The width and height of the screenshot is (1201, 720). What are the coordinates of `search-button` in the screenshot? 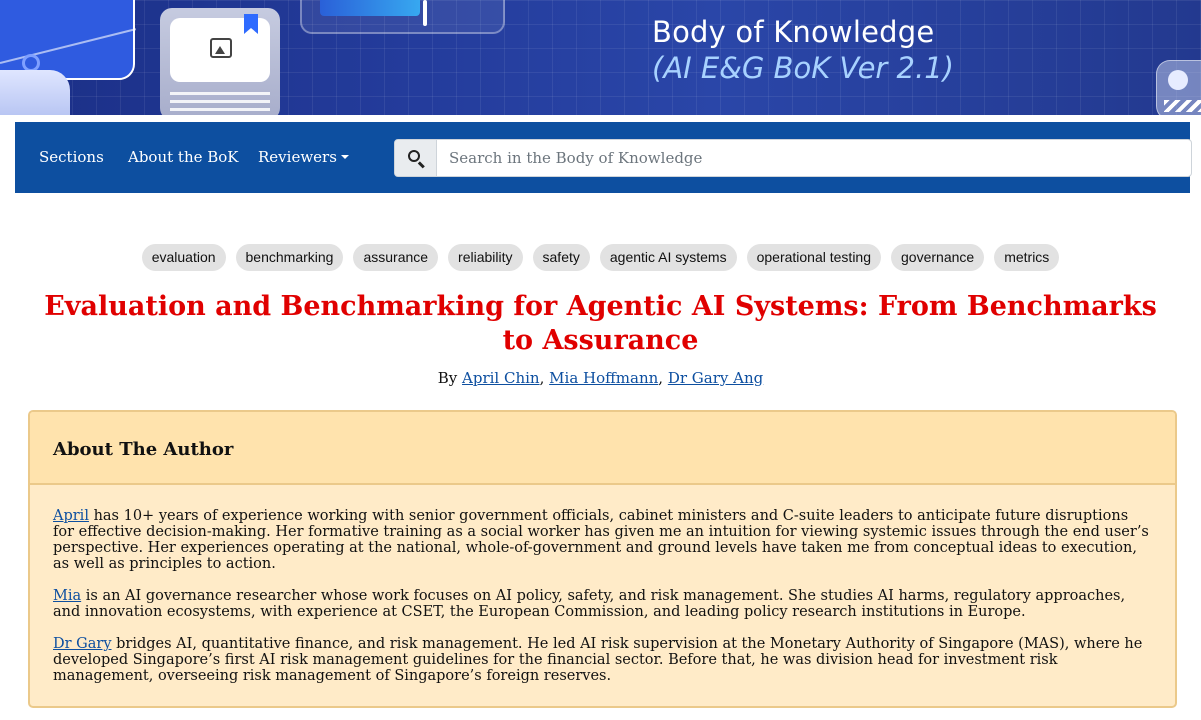 It's located at (416, 158).